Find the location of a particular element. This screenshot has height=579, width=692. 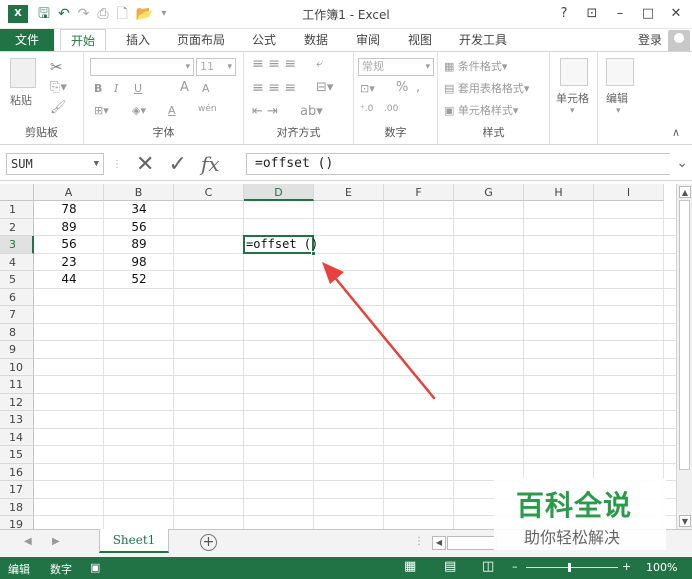

column-header-d: D is located at coordinates (279, 192).